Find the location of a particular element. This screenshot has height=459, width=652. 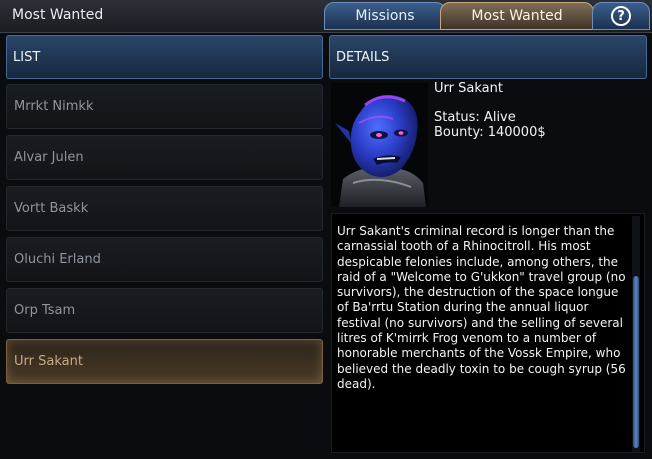

top-bar: Most Wanted Missions Most Wanted ? is located at coordinates (326, 16).